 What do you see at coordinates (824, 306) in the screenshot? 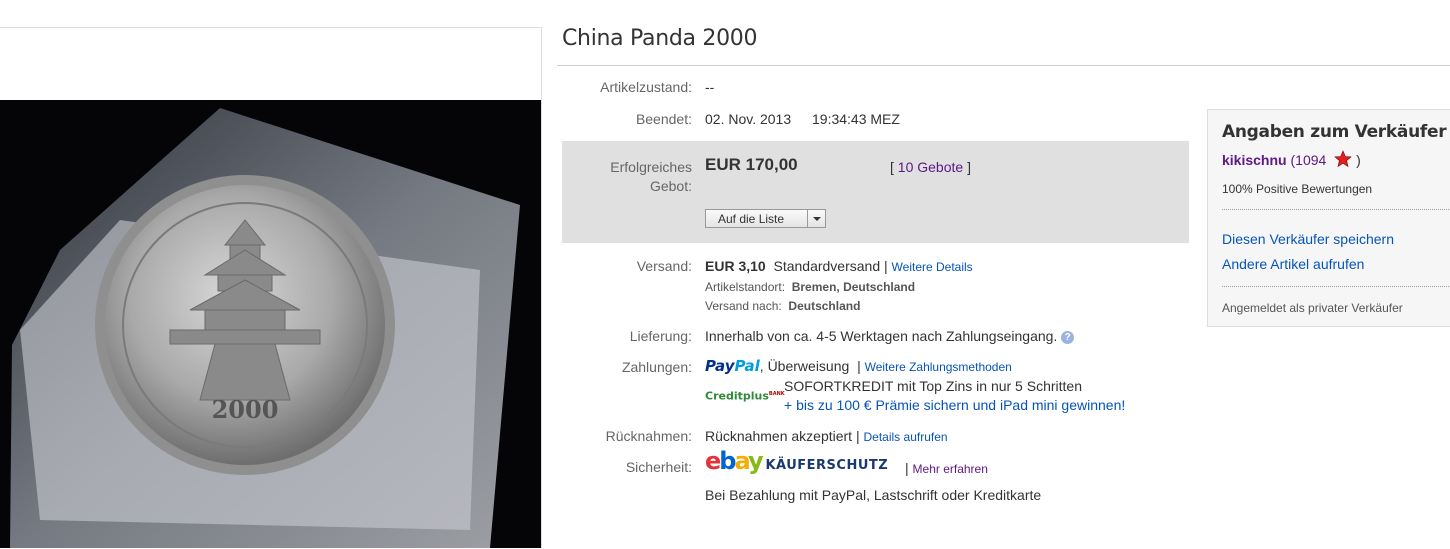
I see `ships-to-value: Deutschland` at bounding box center [824, 306].